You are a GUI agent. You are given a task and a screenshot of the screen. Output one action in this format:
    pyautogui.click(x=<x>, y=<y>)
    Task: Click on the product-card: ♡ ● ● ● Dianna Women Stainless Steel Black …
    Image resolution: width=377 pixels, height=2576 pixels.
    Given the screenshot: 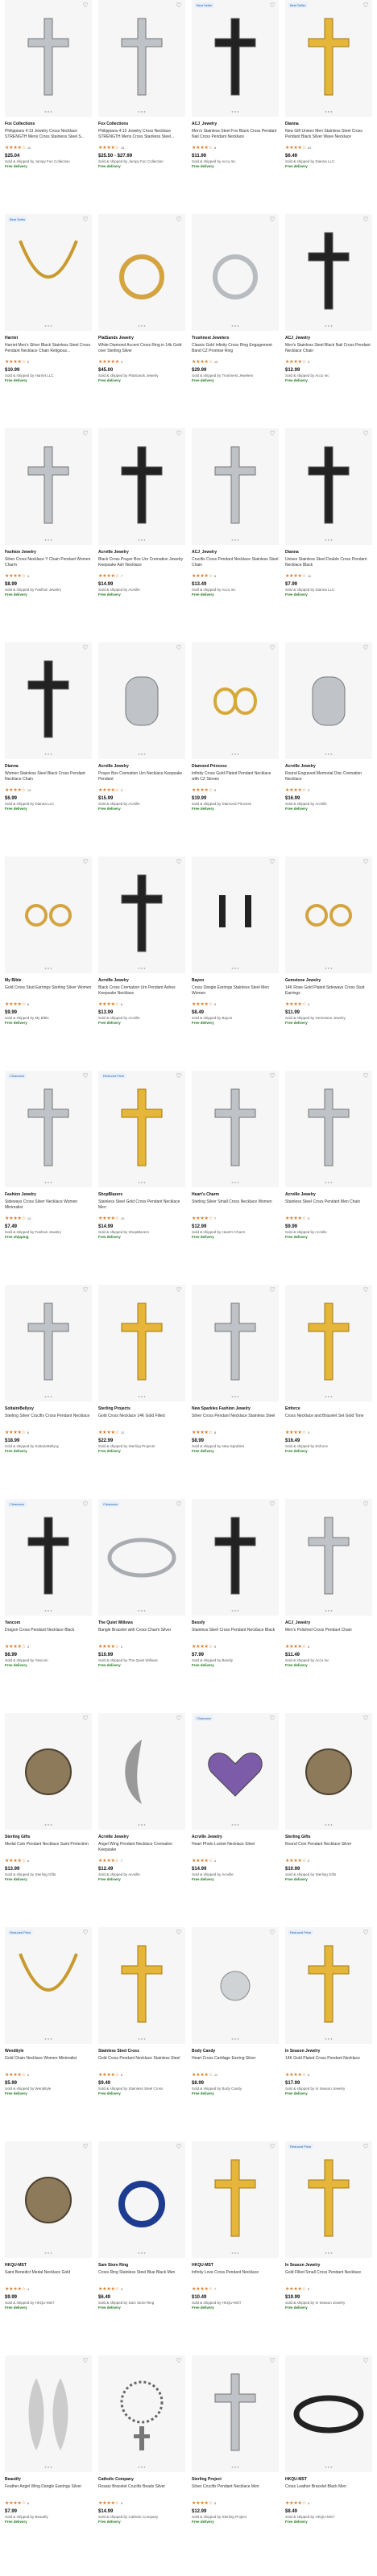 What is the action you would take?
    pyautogui.click(x=49, y=749)
    